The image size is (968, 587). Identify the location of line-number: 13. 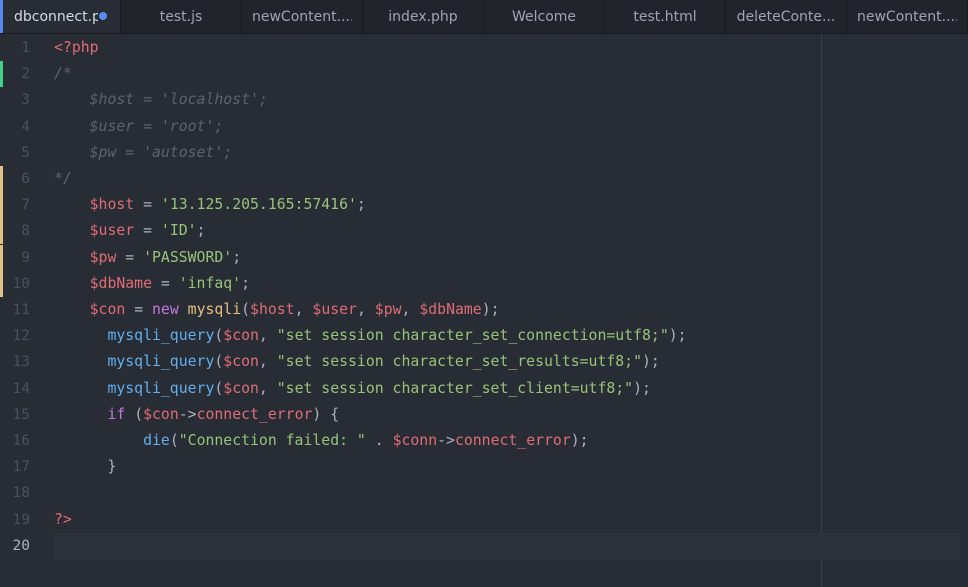
(15, 362).